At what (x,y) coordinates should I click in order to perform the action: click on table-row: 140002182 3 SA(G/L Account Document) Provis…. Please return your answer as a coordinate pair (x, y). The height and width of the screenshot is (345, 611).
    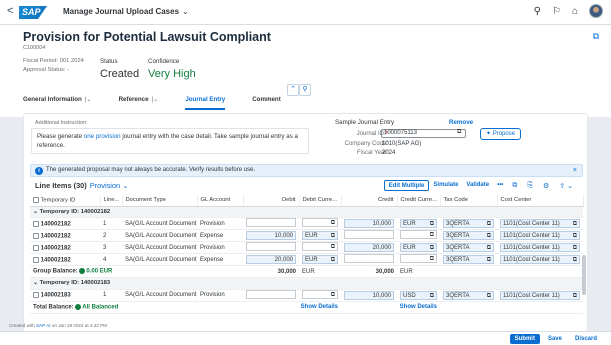
    Looking at the image, I should click on (306, 248).